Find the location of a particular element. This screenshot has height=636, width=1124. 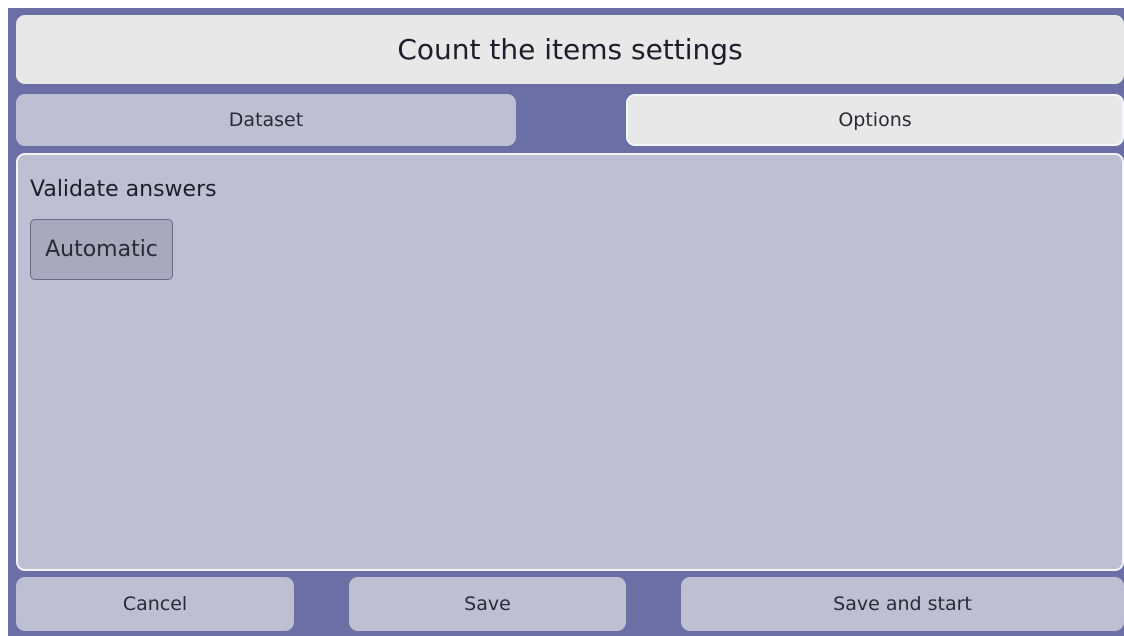

save-and-start-button: Save and start is located at coordinates (902, 604).